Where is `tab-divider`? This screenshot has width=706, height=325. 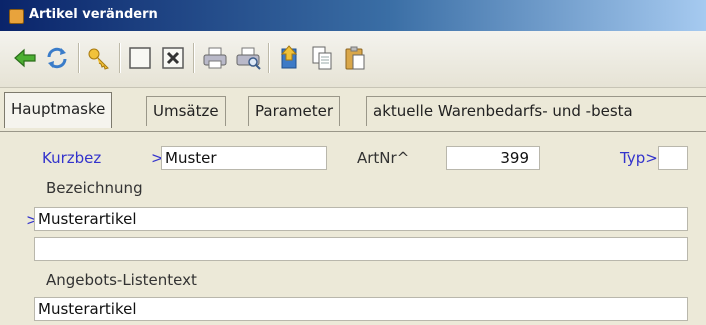 tab-divider is located at coordinates (353, 131).